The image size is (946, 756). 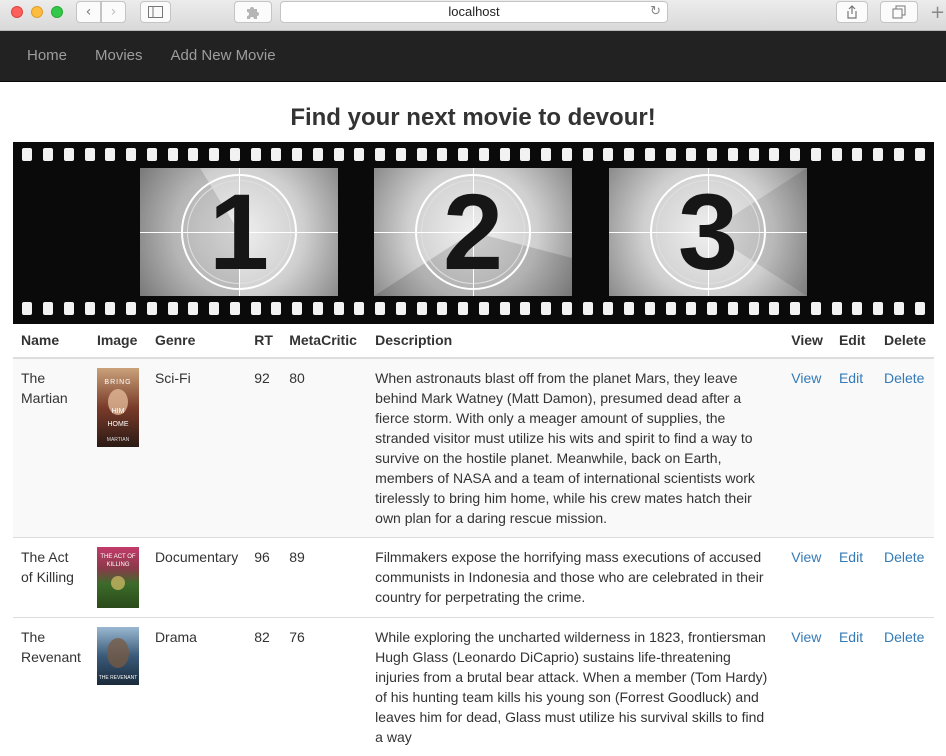 What do you see at coordinates (263, 687) in the screenshot?
I see `movie-rt-score: 82` at bounding box center [263, 687].